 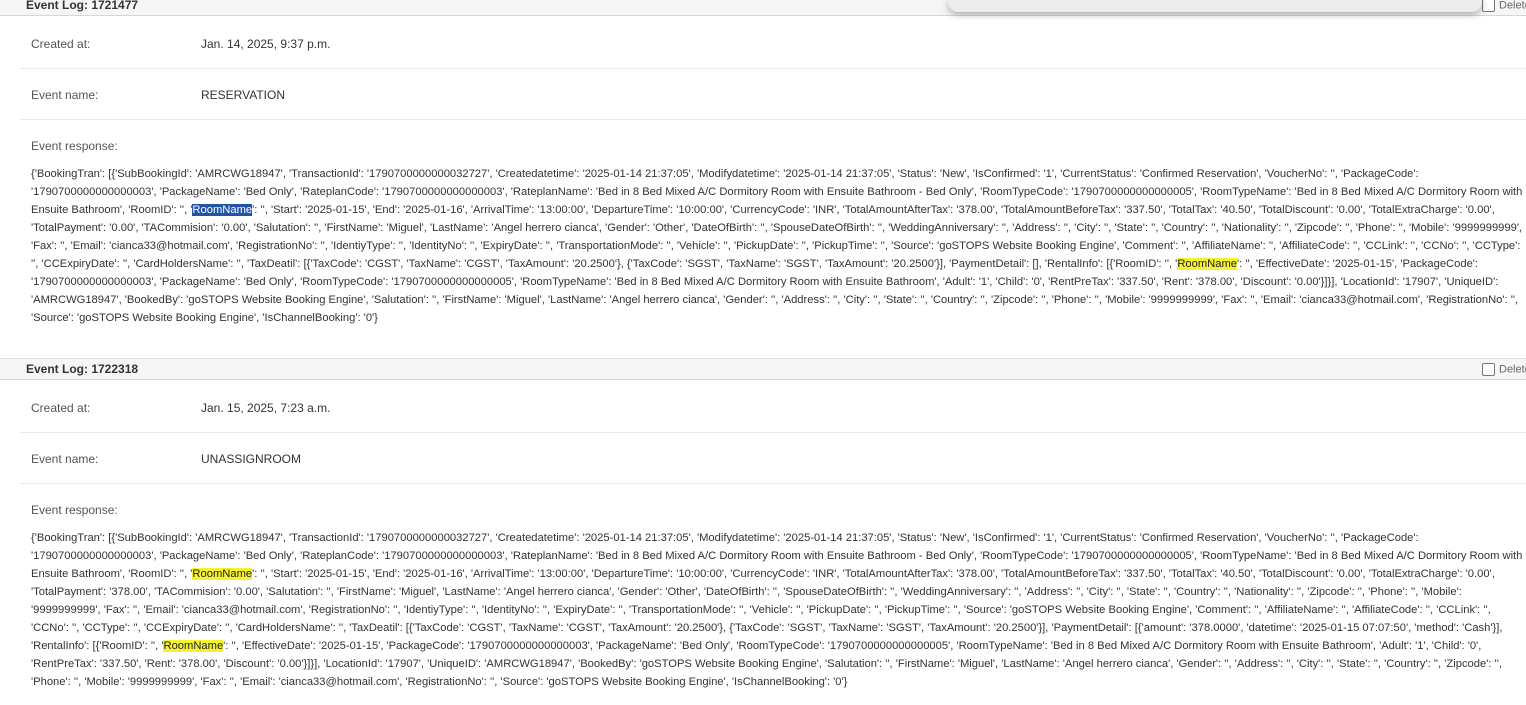 I want to click on event-name-value: RESERVATION, so click(x=243, y=95).